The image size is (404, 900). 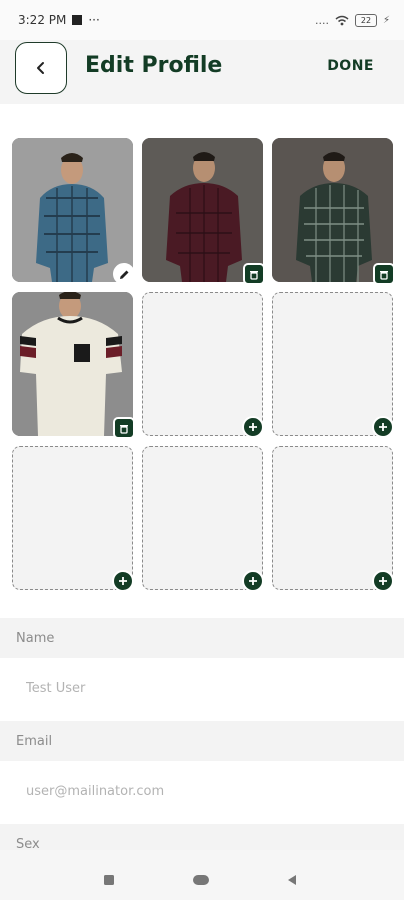 What do you see at coordinates (202, 741) in the screenshot?
I see `email-label: Email` at bounding box center [202, 741].